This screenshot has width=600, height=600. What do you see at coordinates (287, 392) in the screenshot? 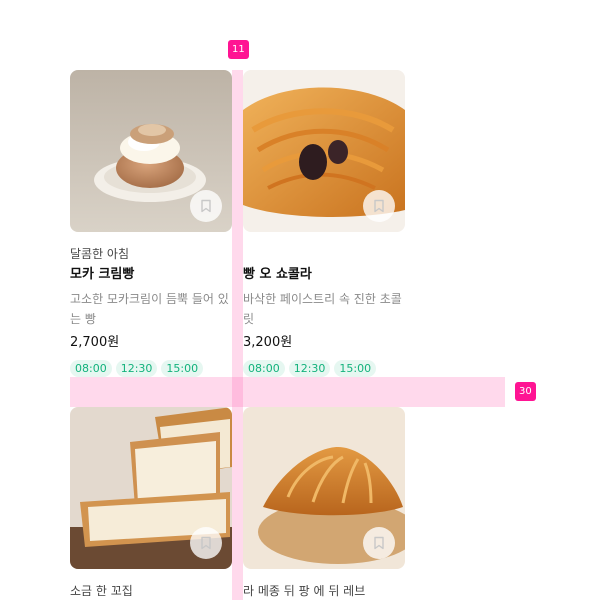
I see `row-gap-overlay` at bounding box center [287, 392].